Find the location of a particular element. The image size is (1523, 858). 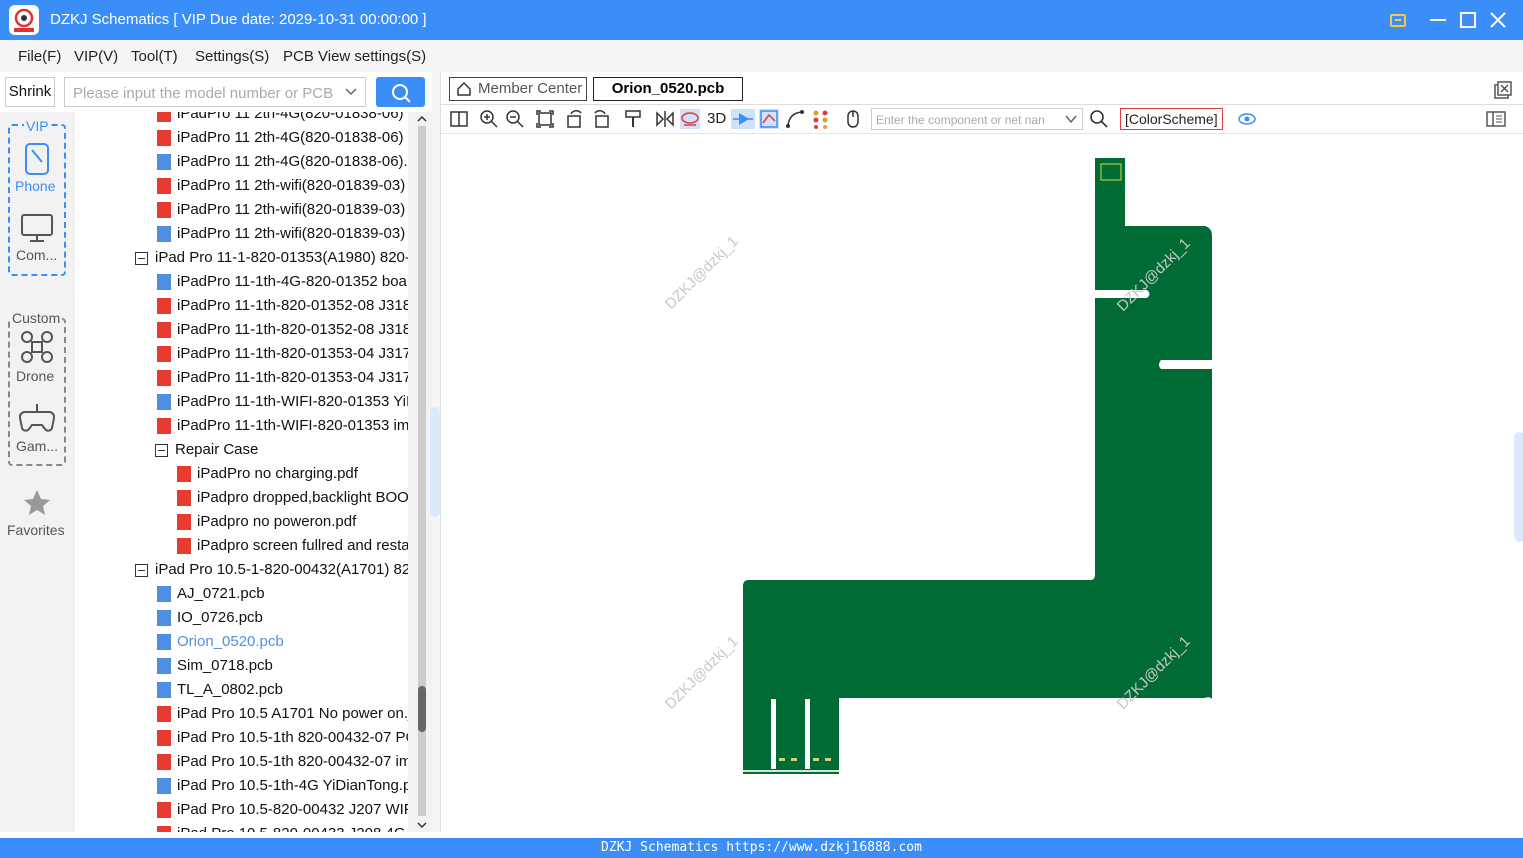

pin-mode-icon is located at coordinates (743, 119).